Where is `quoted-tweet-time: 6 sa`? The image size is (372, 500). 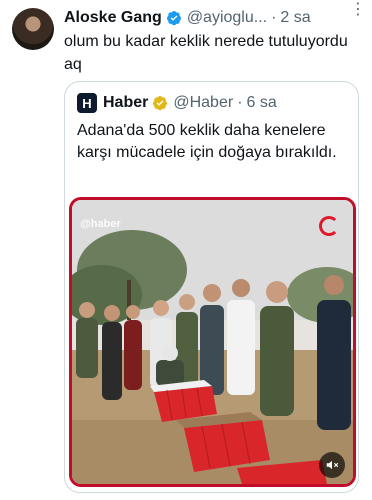 quoted-tweet-time: 6 sa is located at coordinates (262, 103).